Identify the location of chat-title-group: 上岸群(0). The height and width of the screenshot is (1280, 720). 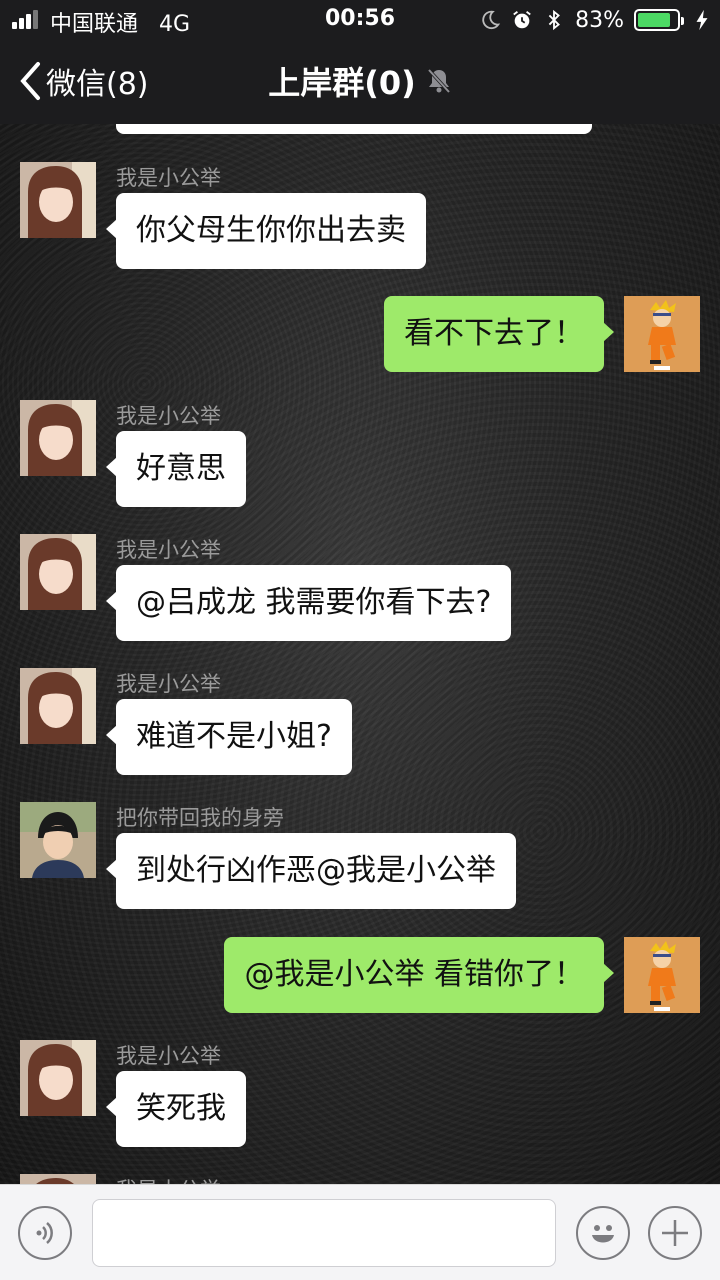
(360, 81).